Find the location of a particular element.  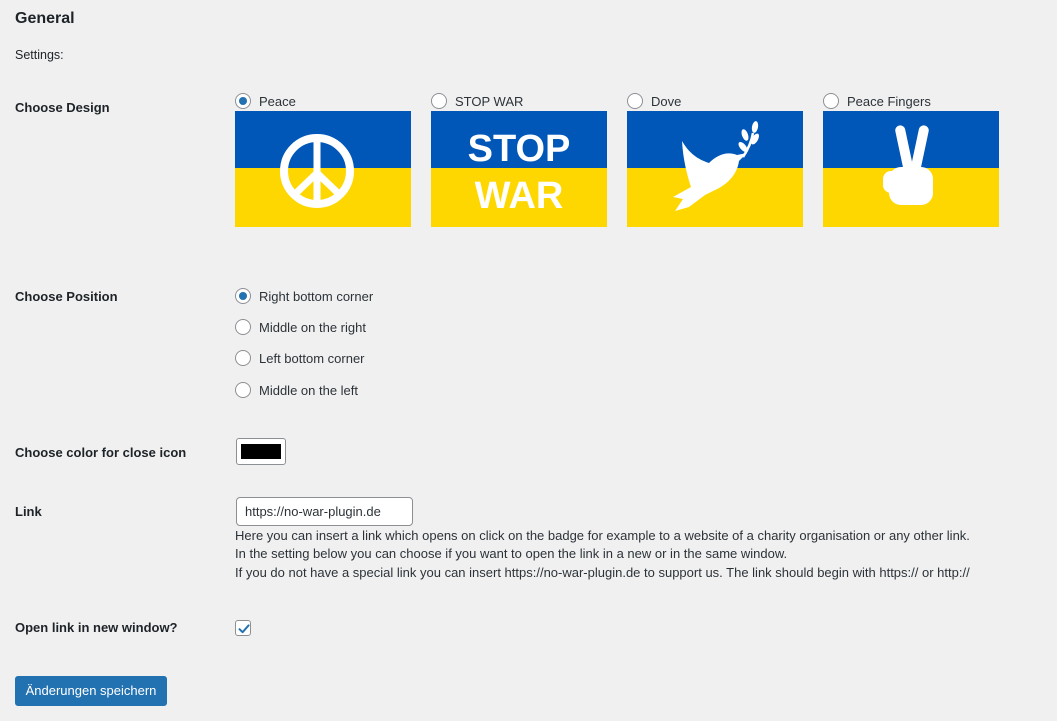

new-window-checkbox is located at coordinates (243, 628).